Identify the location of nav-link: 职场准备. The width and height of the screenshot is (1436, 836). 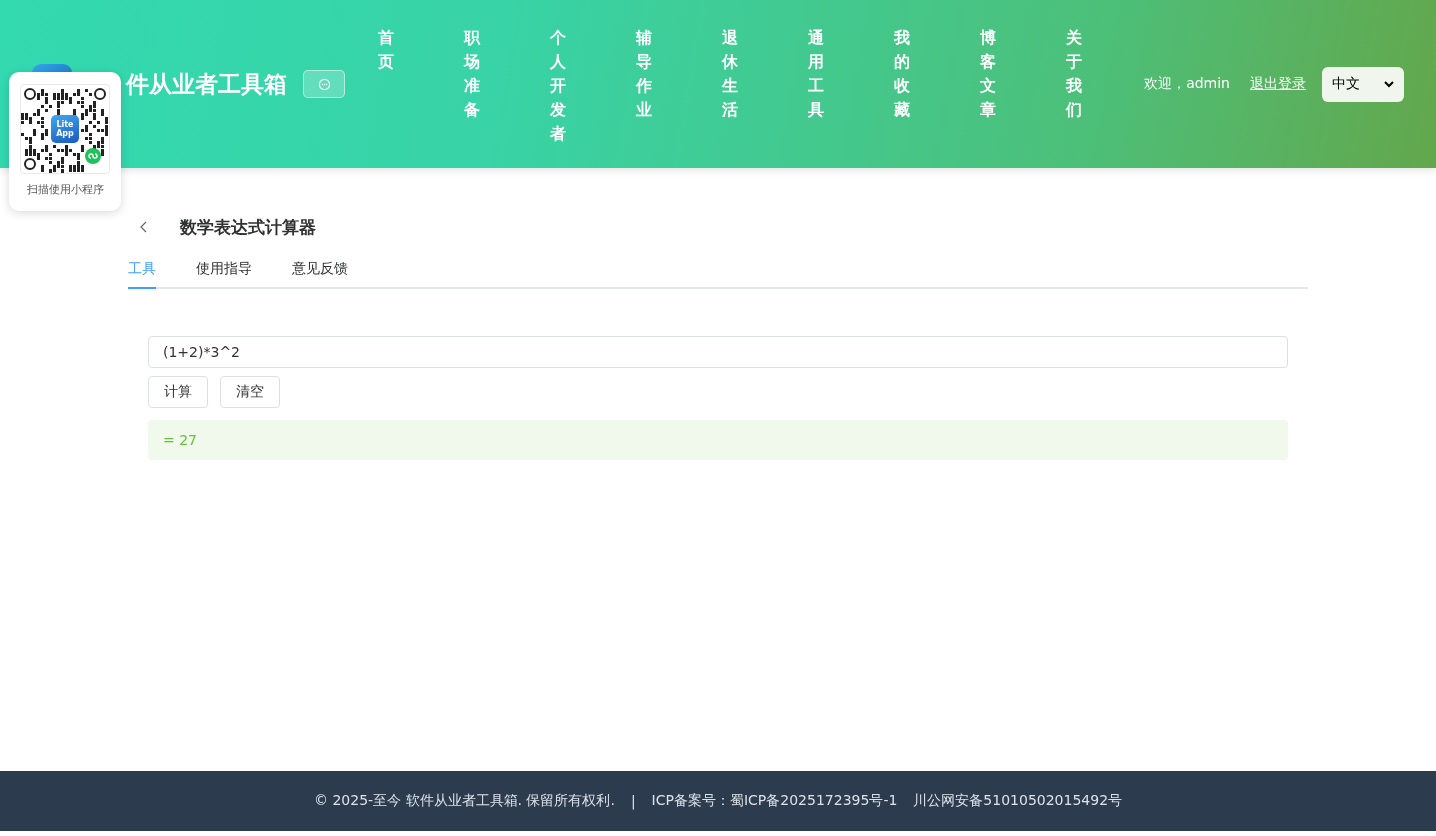
(472, 86).